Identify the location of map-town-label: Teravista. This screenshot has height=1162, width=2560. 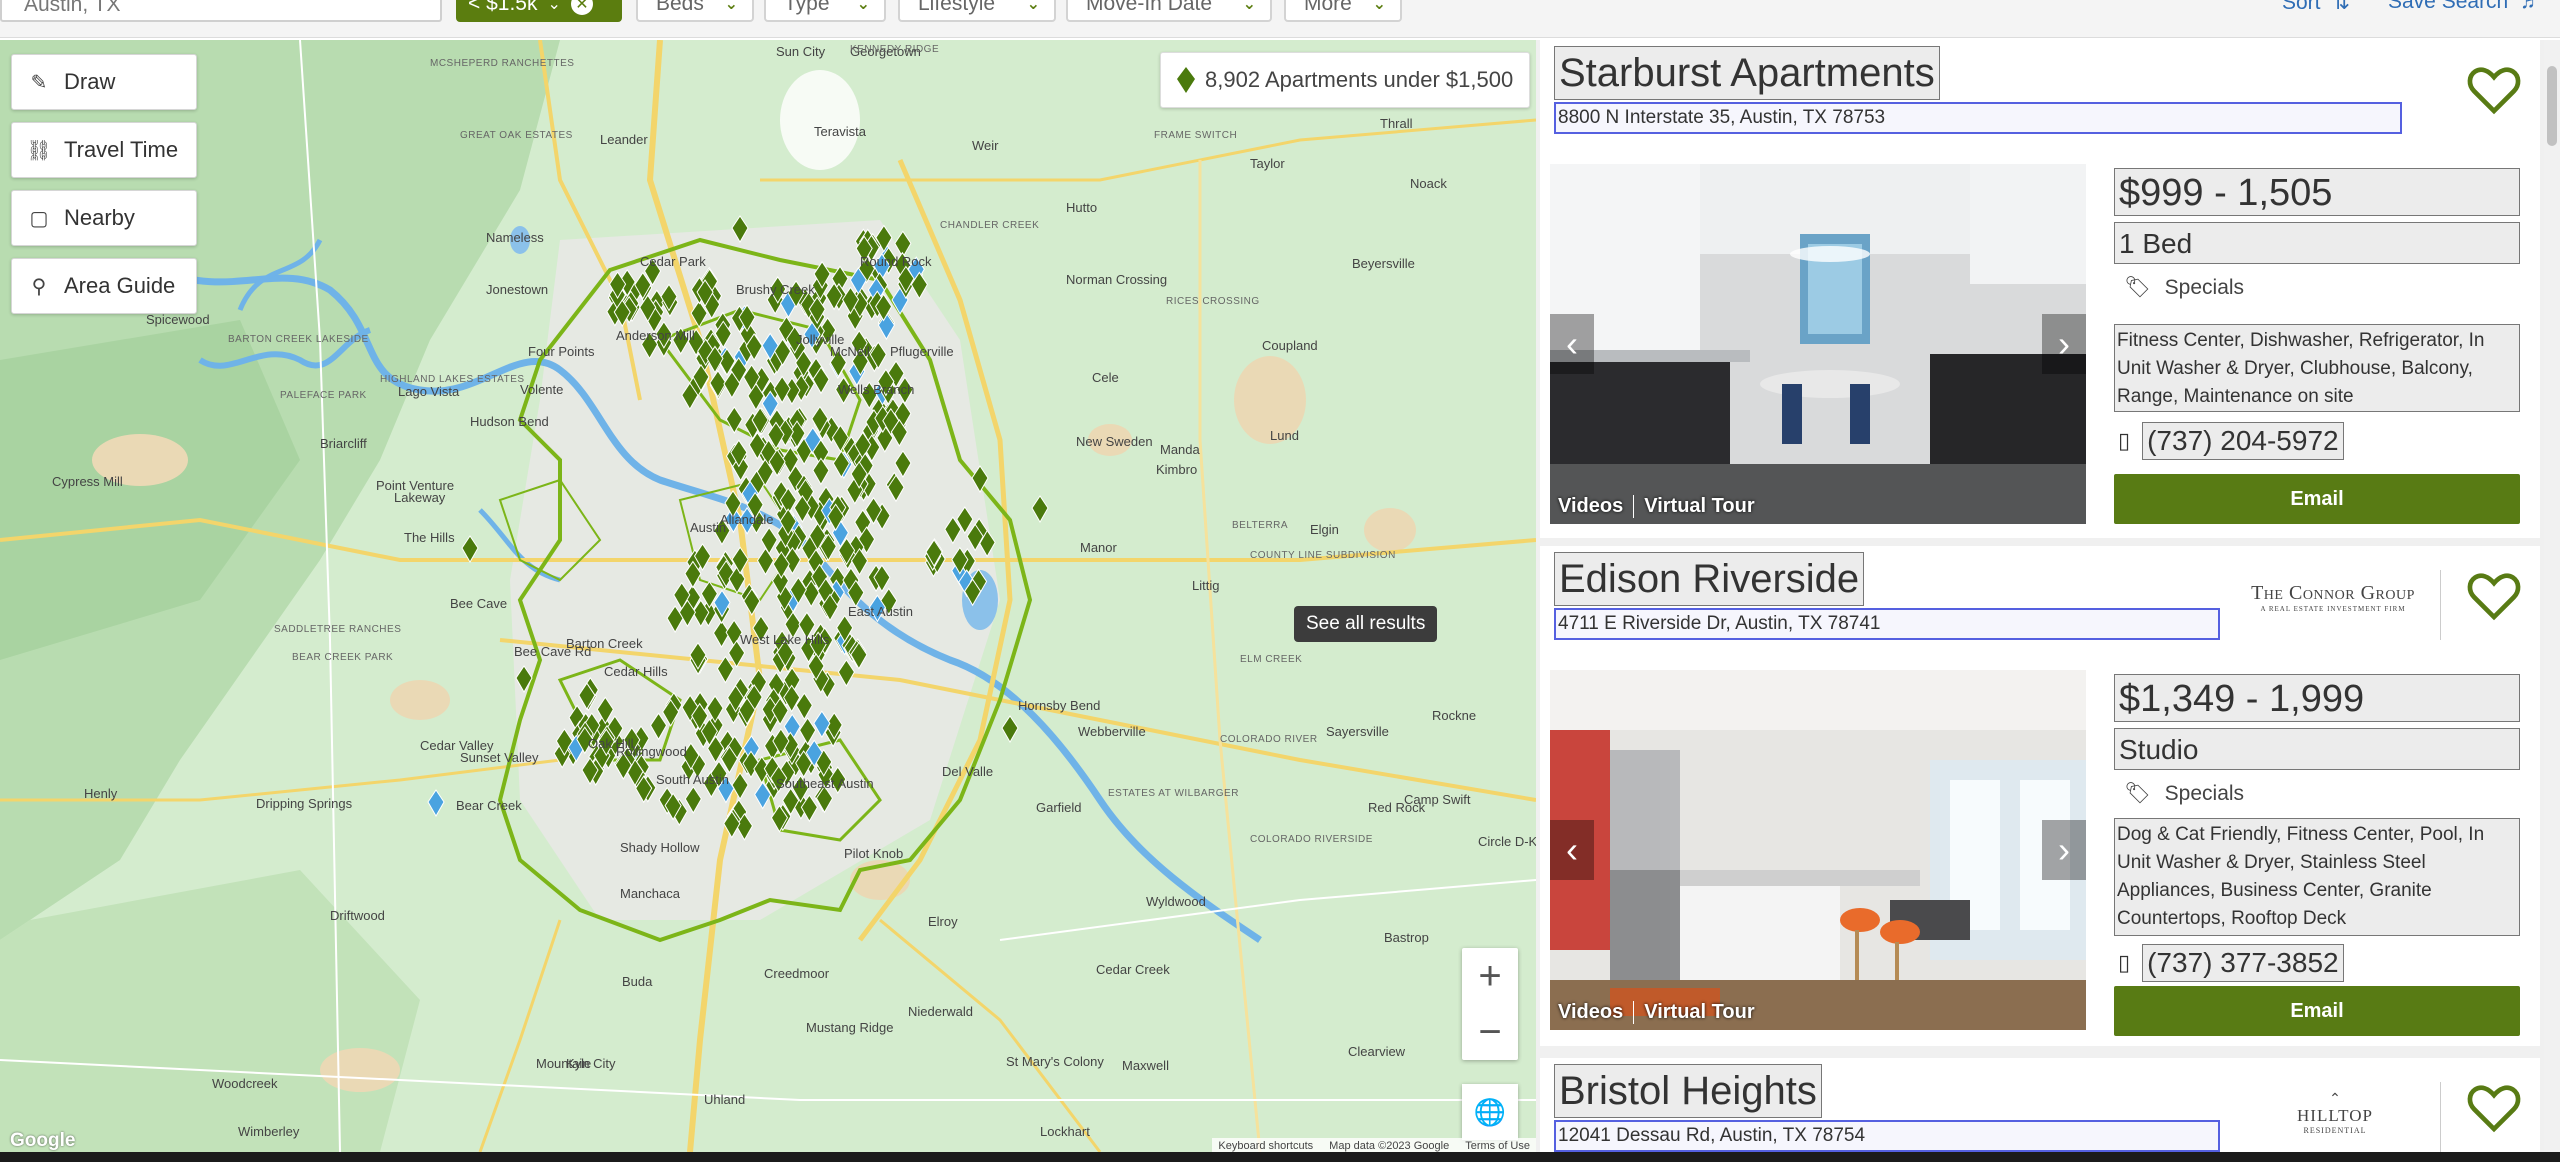
(840, 131).